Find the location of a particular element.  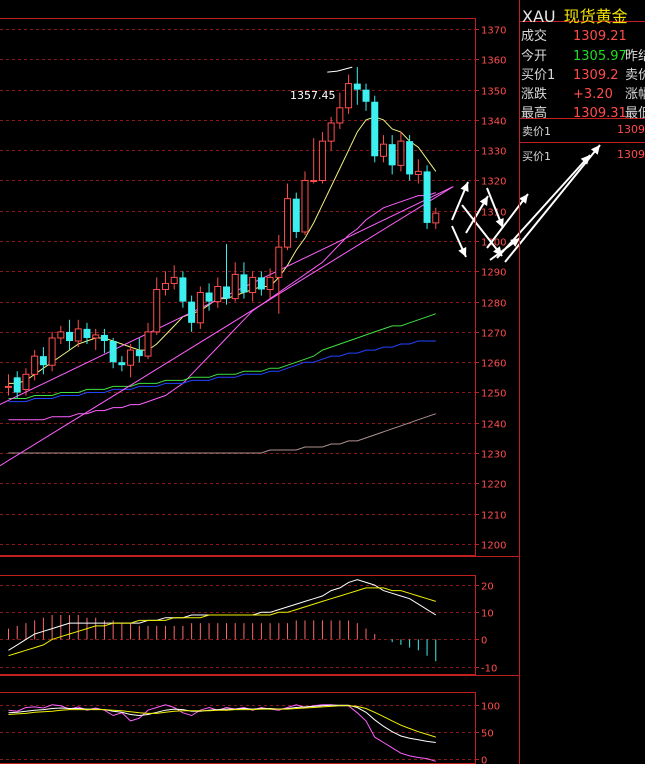

quote-row-change: 涨跌 +3.20 涨幅 is located at coordinates (583, 92).